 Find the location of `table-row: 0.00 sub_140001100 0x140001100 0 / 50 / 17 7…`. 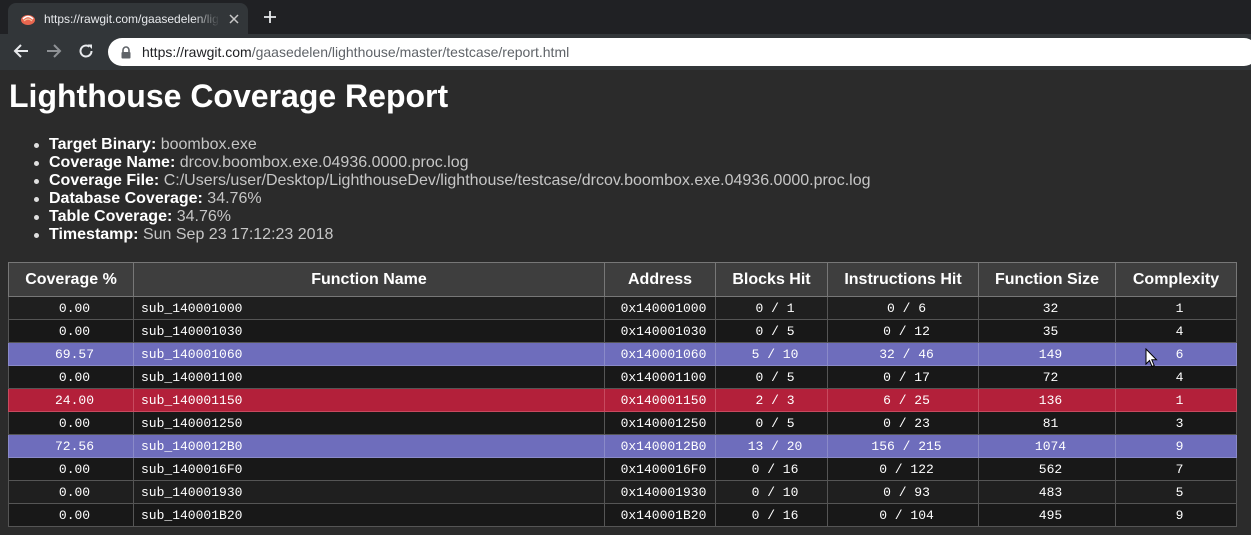

table-row: 0.00 sub_140001100 0x140001100 0 / 50 / 17 7… is located at coordinates (622, 377).